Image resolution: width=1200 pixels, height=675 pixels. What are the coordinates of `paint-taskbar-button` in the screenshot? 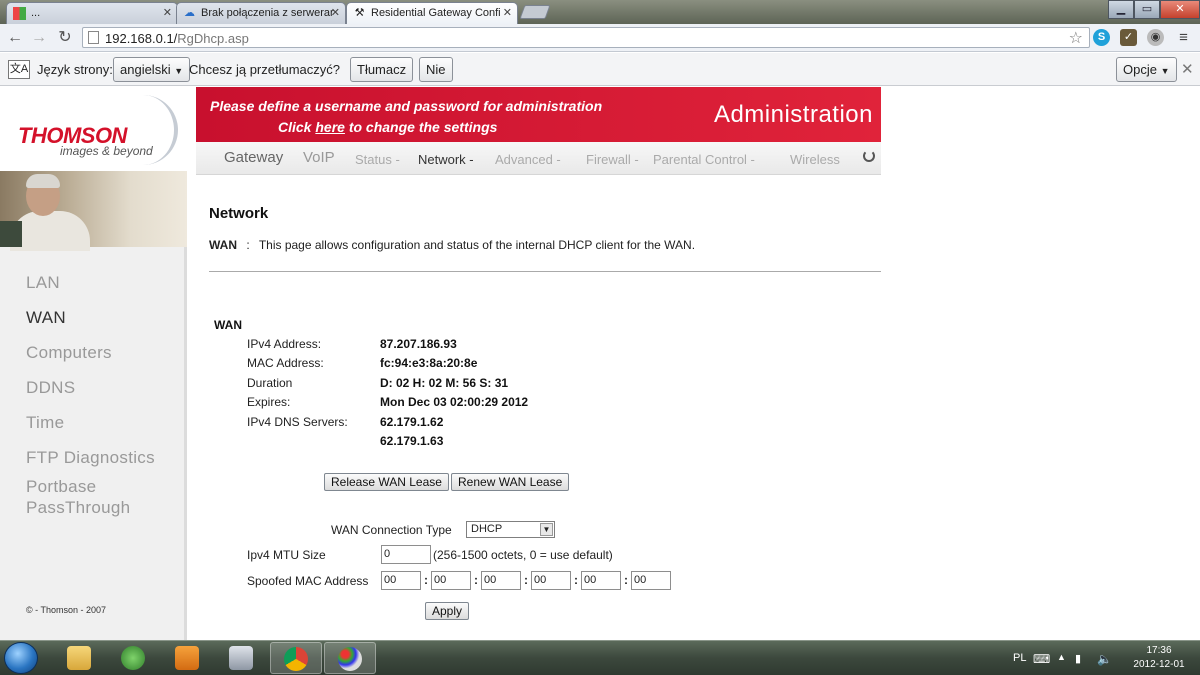 It's located at (350, 658).